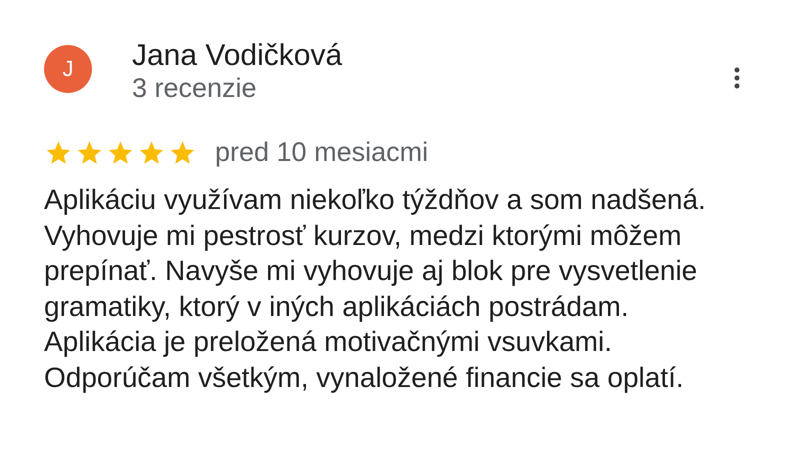 The width and height of the screenshot is (792, 456). I want to click on more-options-icon, so click(737, 78).